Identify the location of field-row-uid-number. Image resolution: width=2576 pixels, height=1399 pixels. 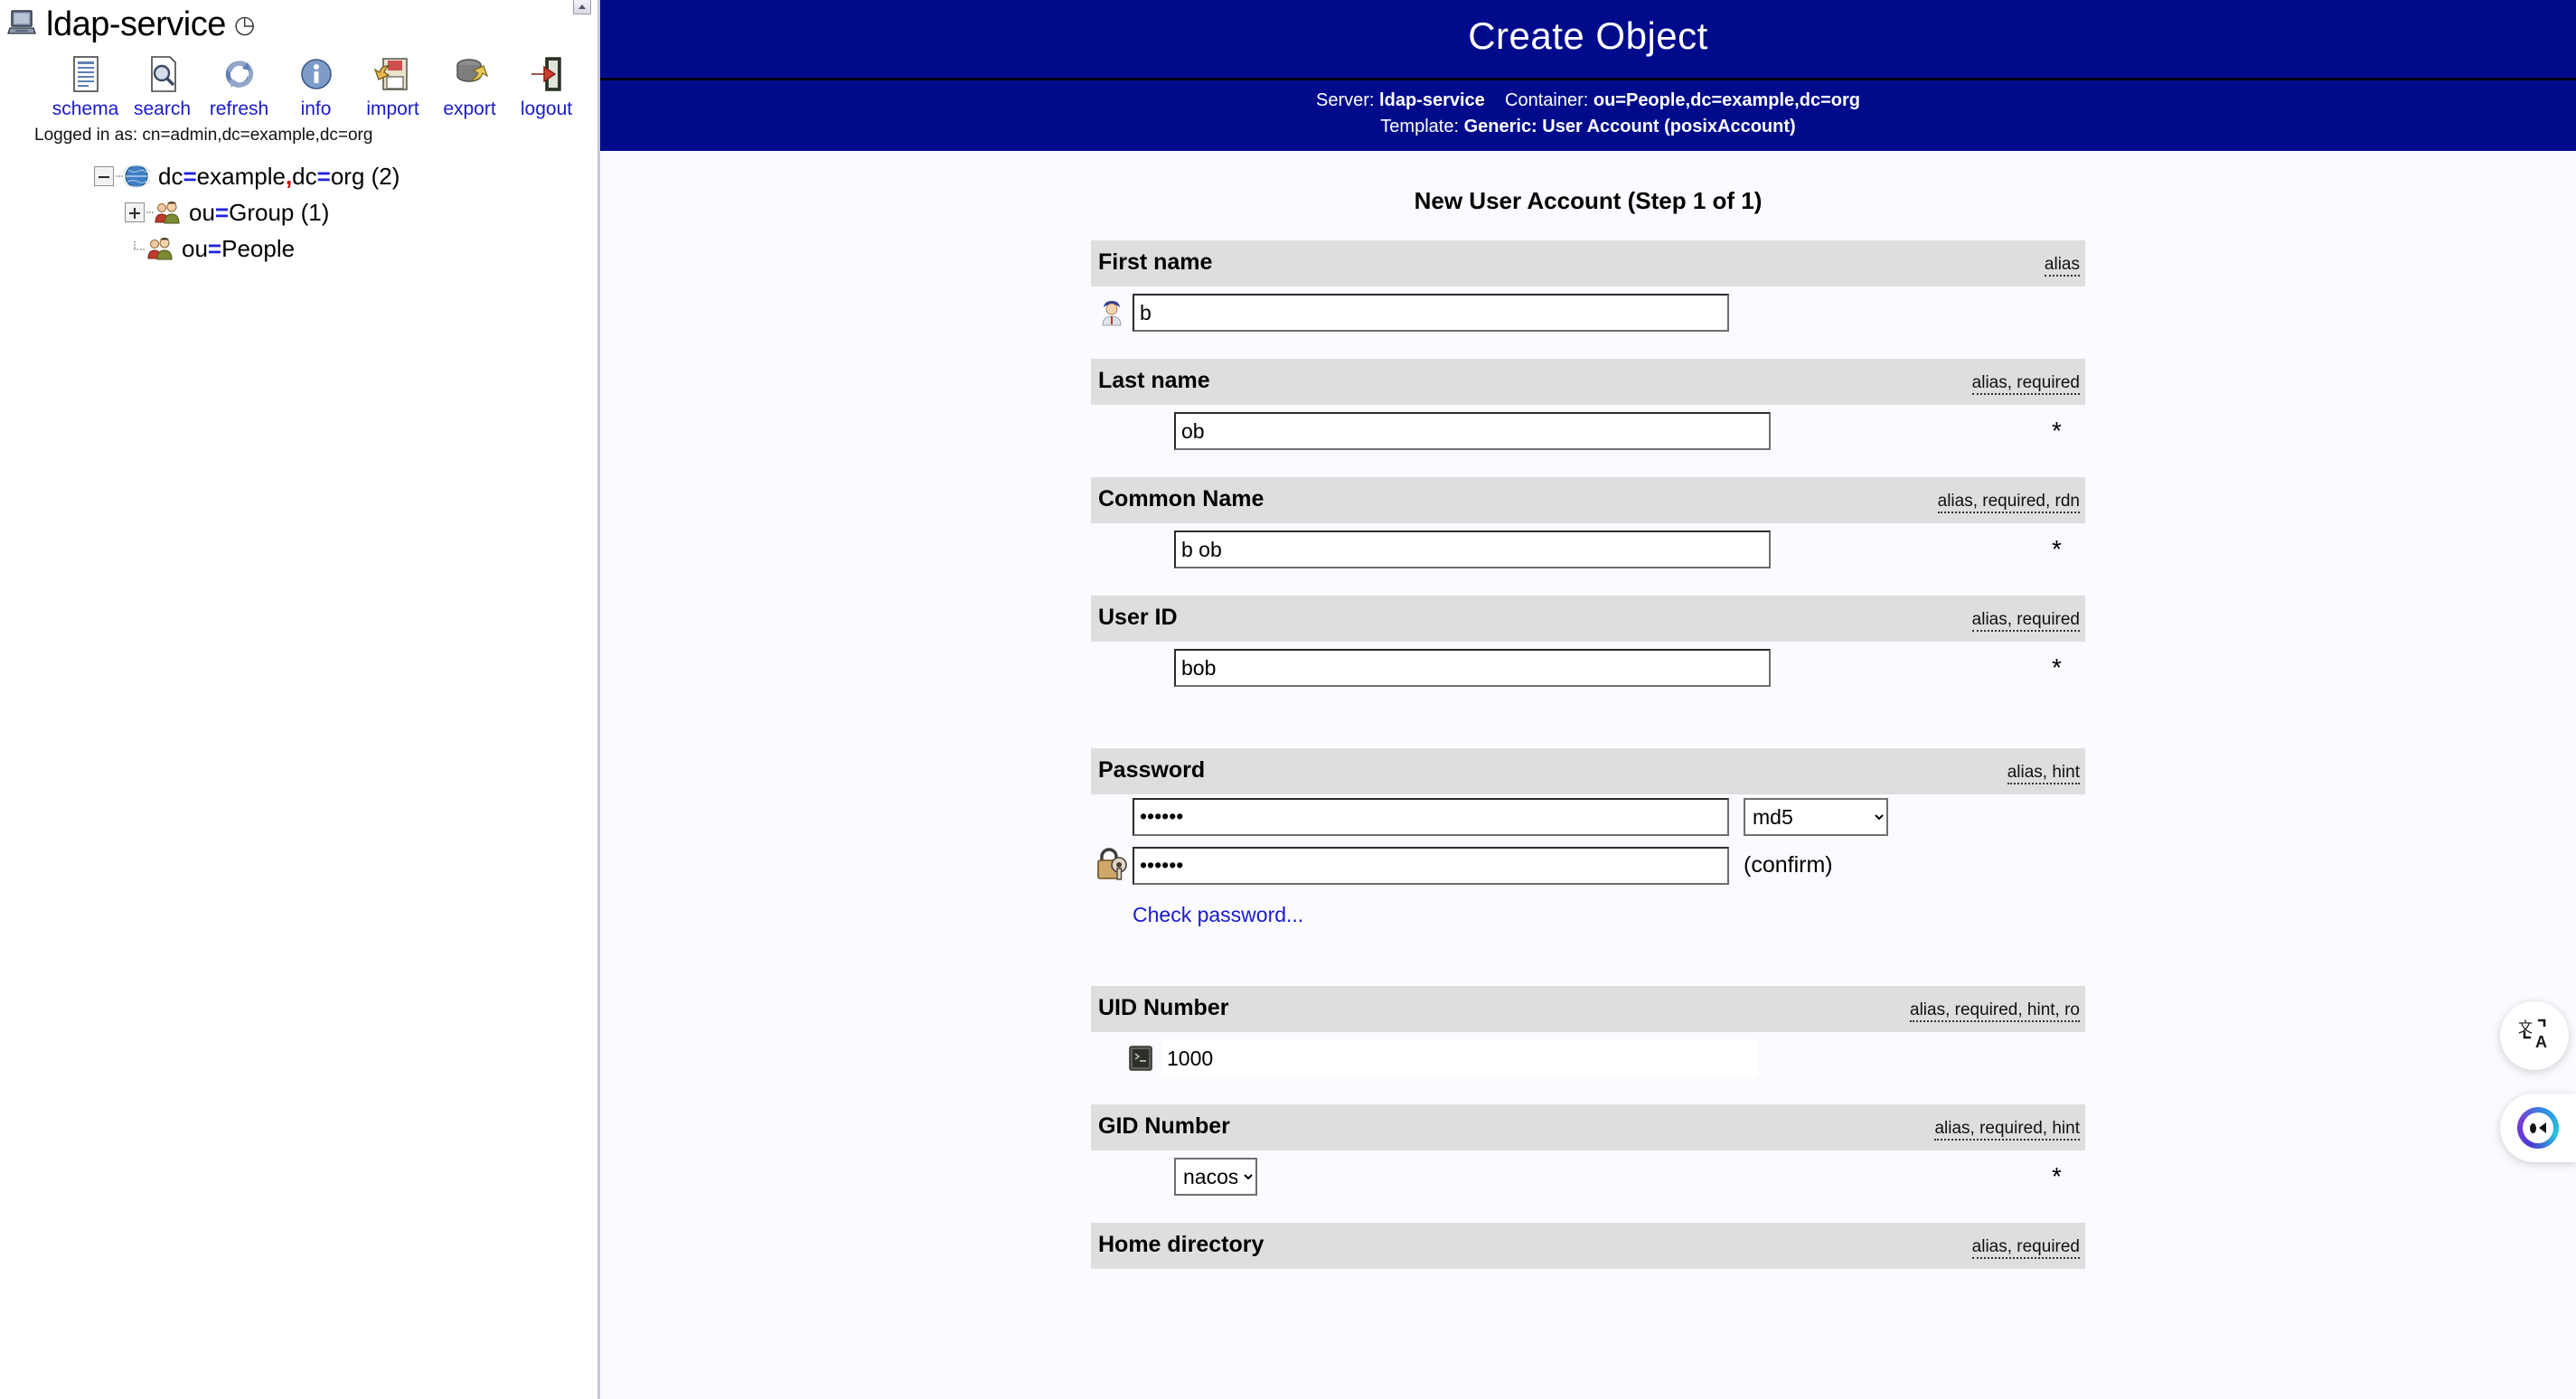
(1588, 1058).